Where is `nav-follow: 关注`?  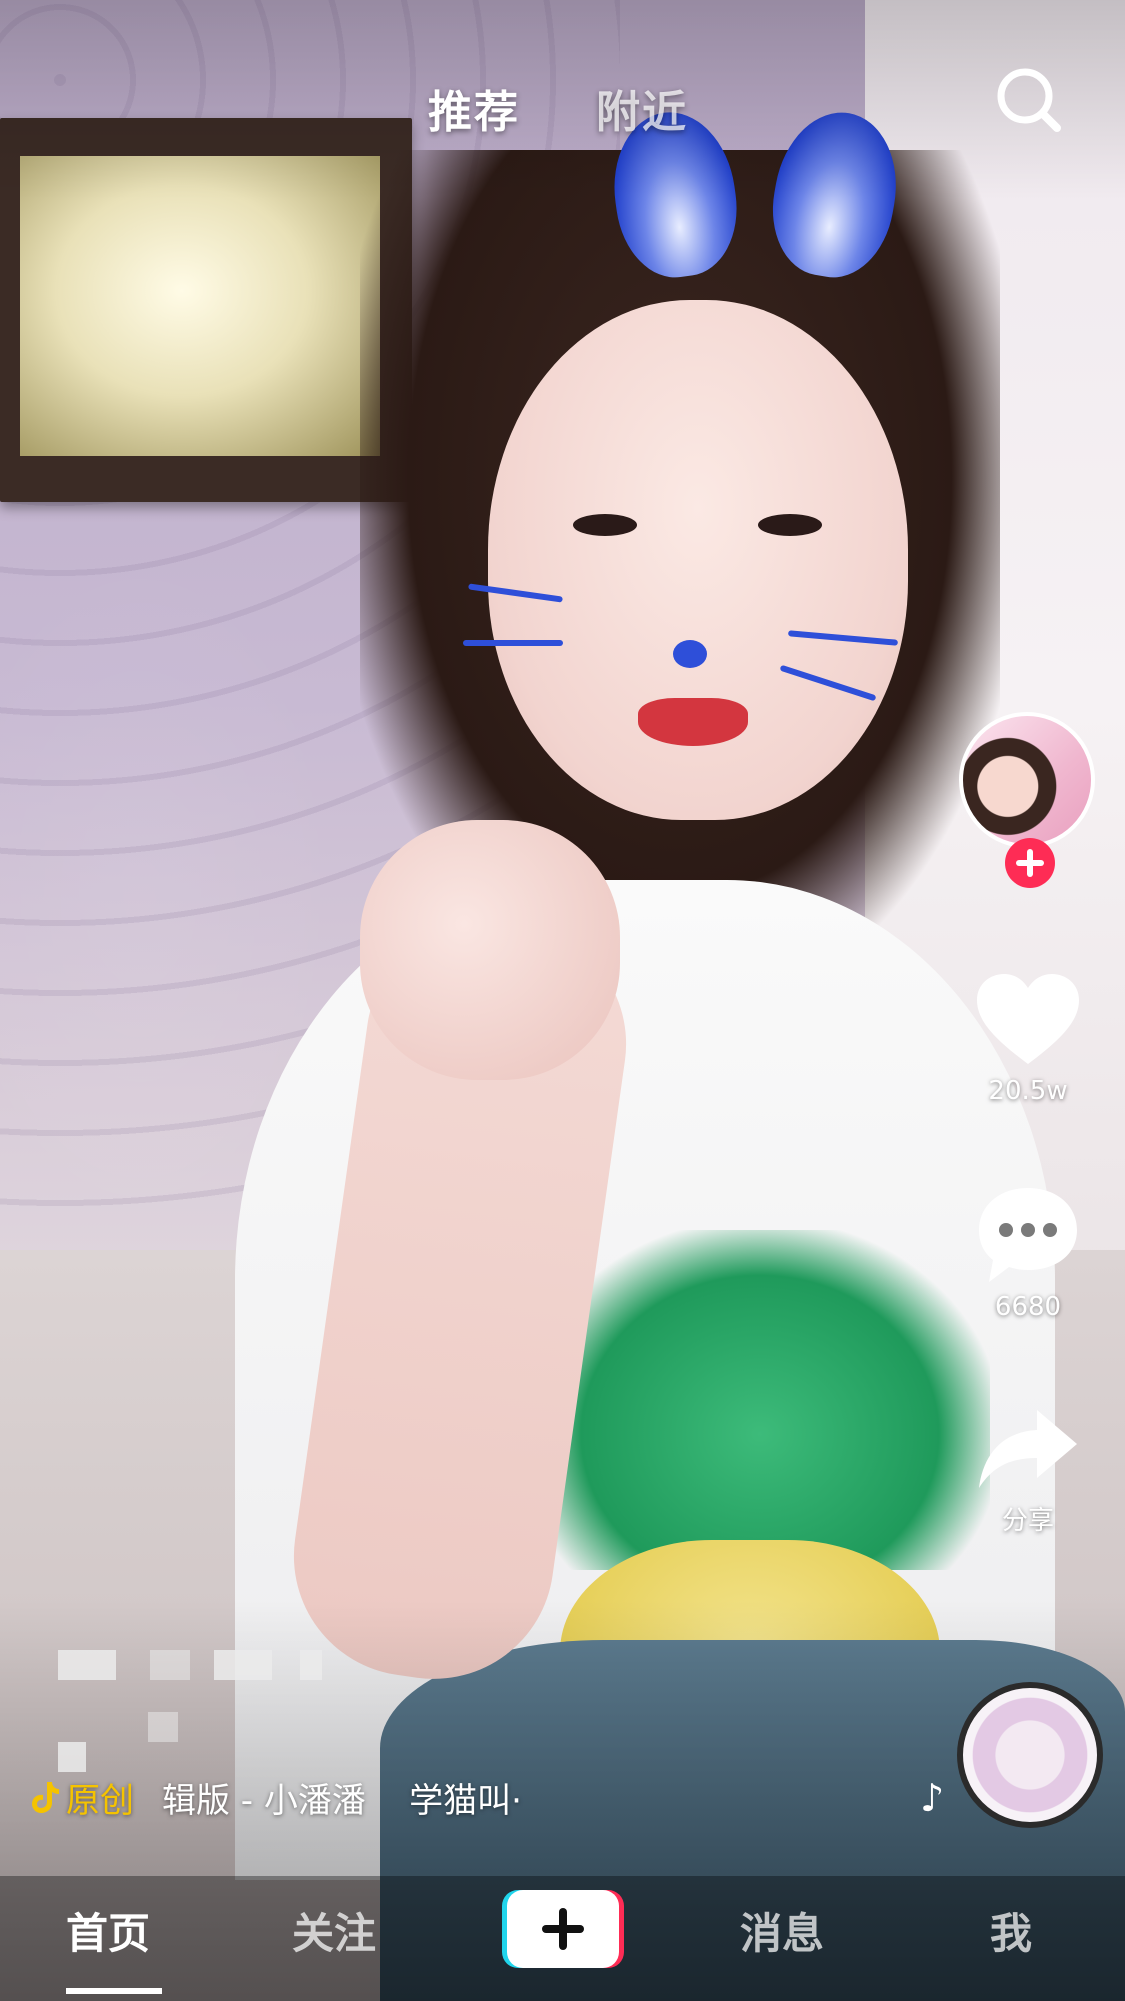 nav-follow: 关注 is located at coordinates (334, 1930).